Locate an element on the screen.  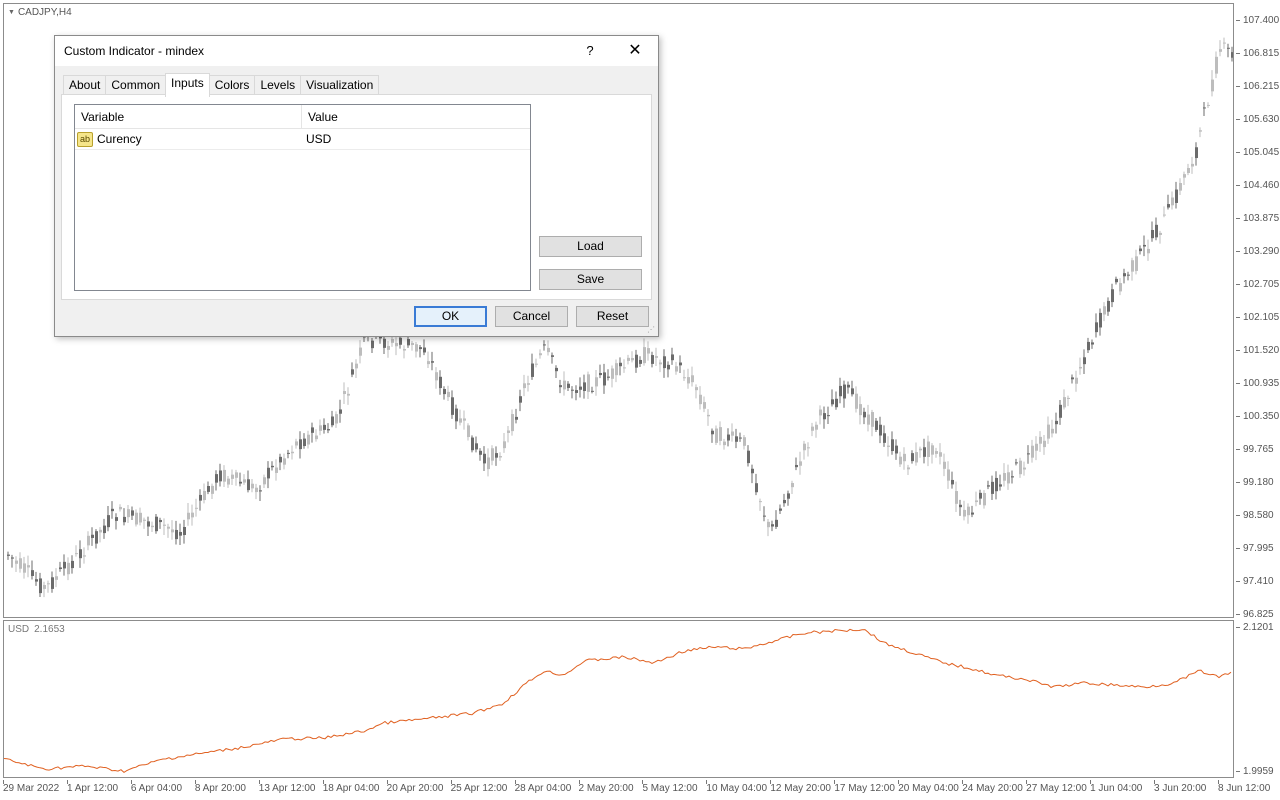
time-tick-label: 1 Apr 12:00 is located at coordinates (92, 787).